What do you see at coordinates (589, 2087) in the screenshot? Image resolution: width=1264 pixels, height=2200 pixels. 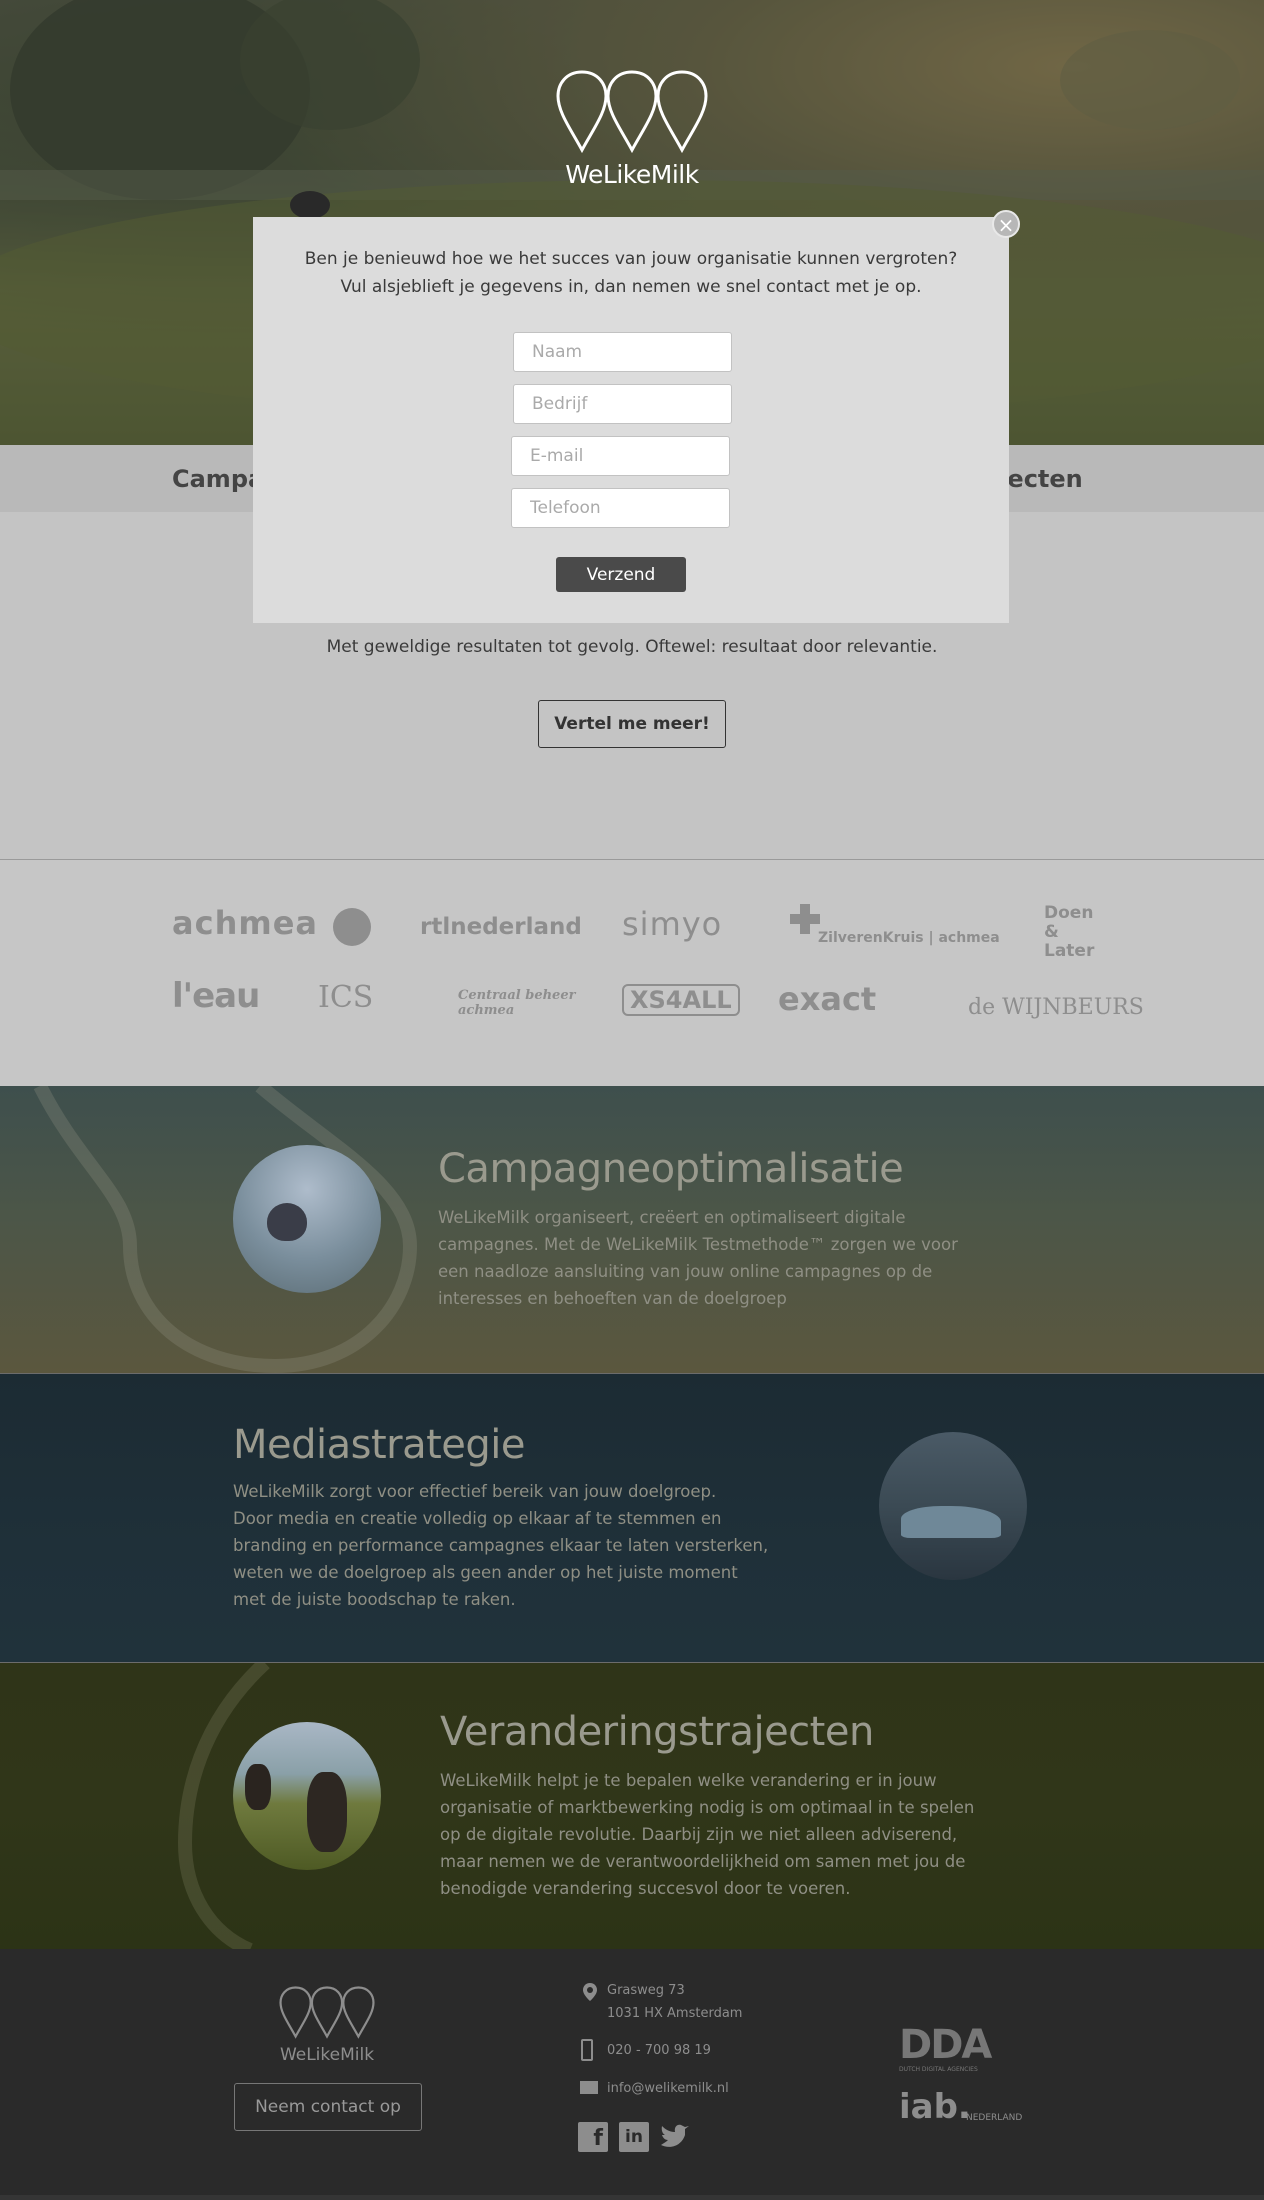 I see `mail-icon` at bounding box center [589, 2087].